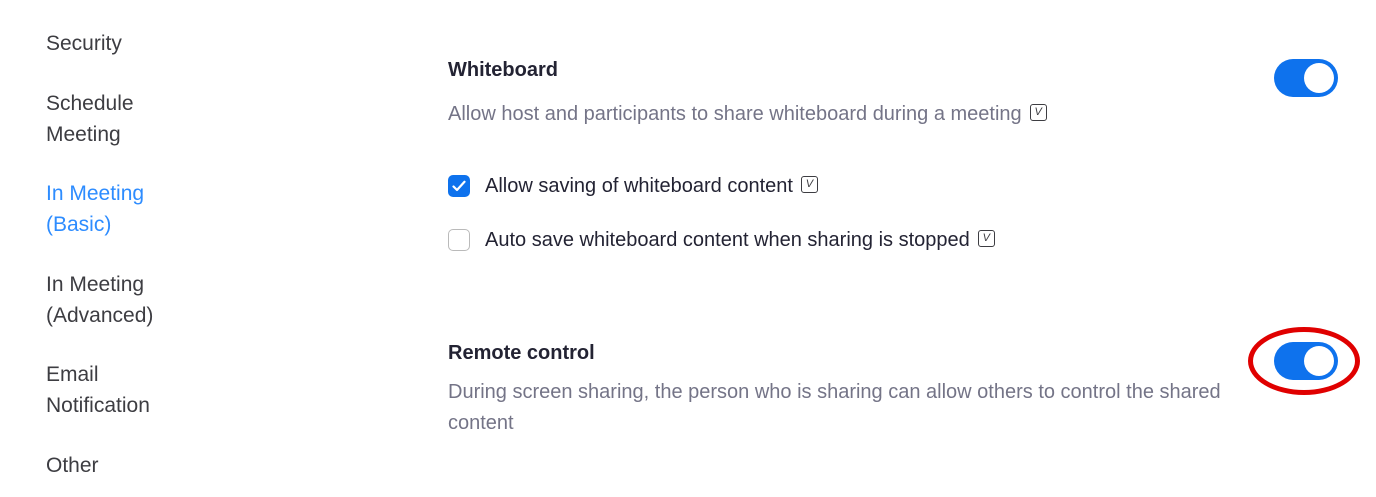  I want to click on sidebar-item-email-notification: Email Notification, so click(146, 390).